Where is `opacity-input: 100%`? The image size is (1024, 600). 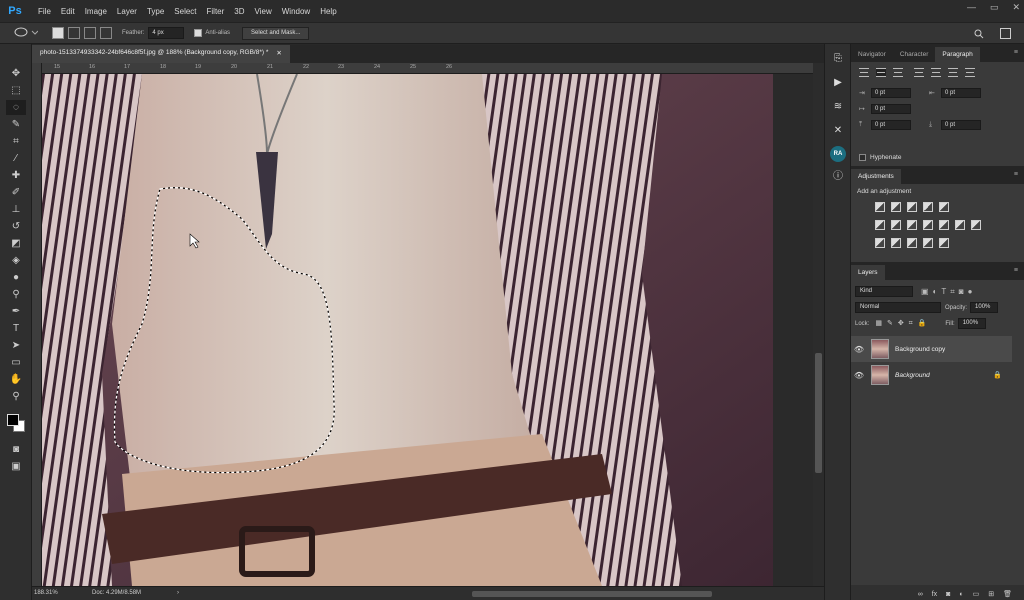
opacity-input: 100% is located at coordinates (984, 307).